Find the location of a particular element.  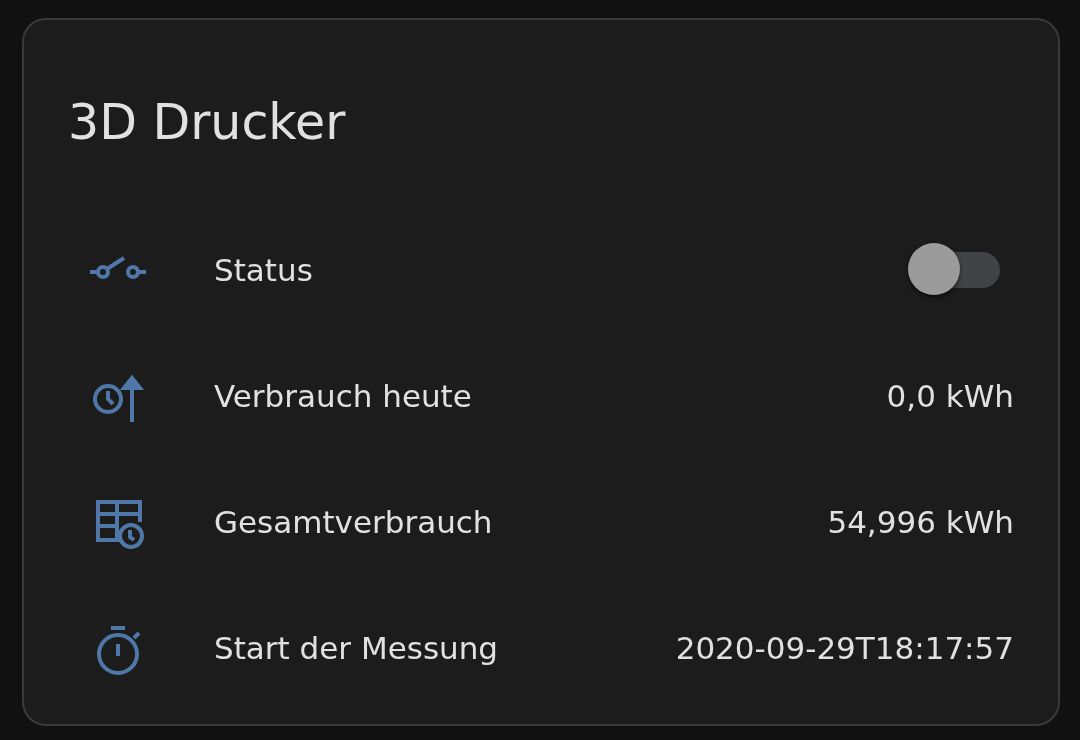

card-title: 3D Drucker is located at coordinates (207, 122).